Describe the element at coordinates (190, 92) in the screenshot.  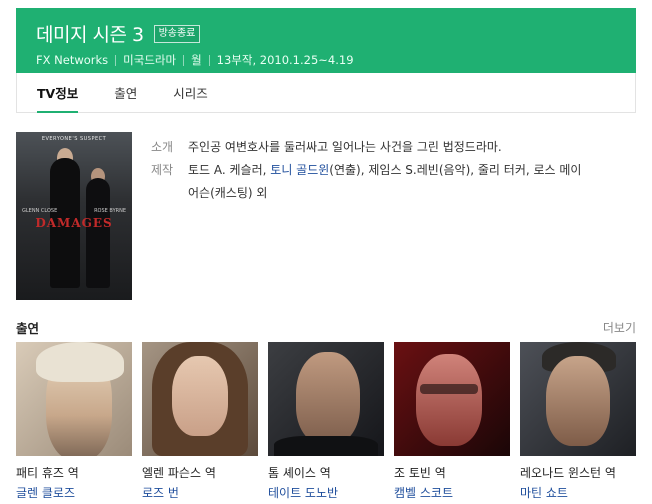
I see `tab-series: 시리즈` at that location.